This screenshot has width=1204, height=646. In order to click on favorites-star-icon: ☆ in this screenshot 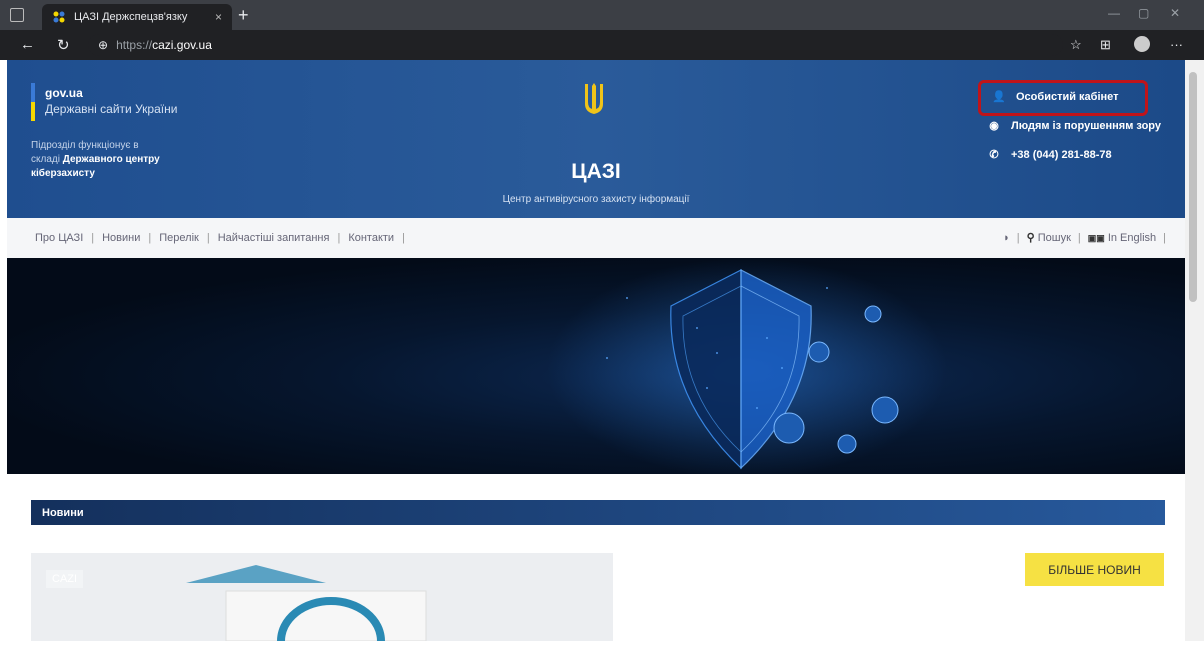, I will do `click(1076, 45)`.